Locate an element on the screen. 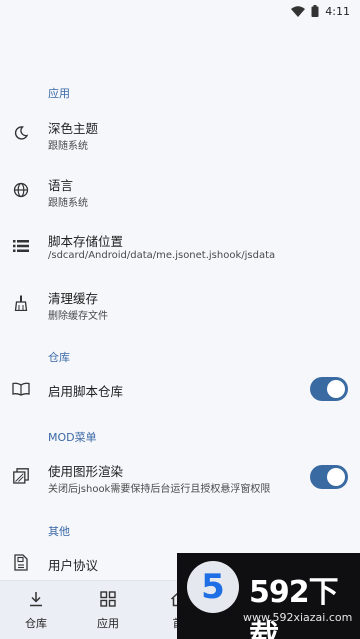 This screenshot has width=360, height=639. status-bar: 4:11 is located at coordinates (180, 11).